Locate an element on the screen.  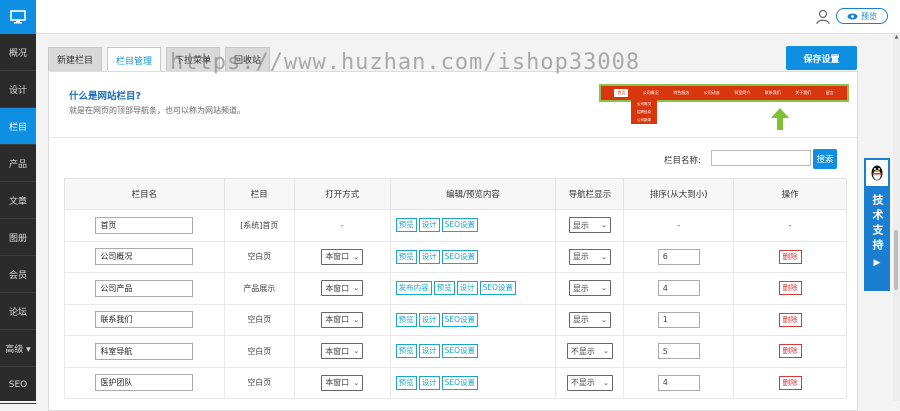
preview-button: 预览 is located at coordinates (862, 16).